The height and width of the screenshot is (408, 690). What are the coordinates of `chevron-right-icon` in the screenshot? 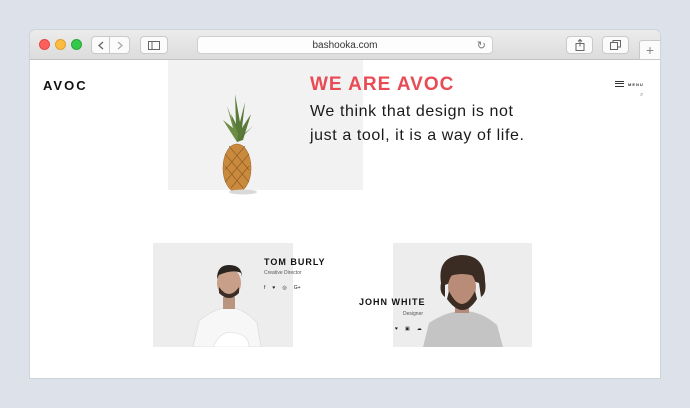 It's located at (120, 45).